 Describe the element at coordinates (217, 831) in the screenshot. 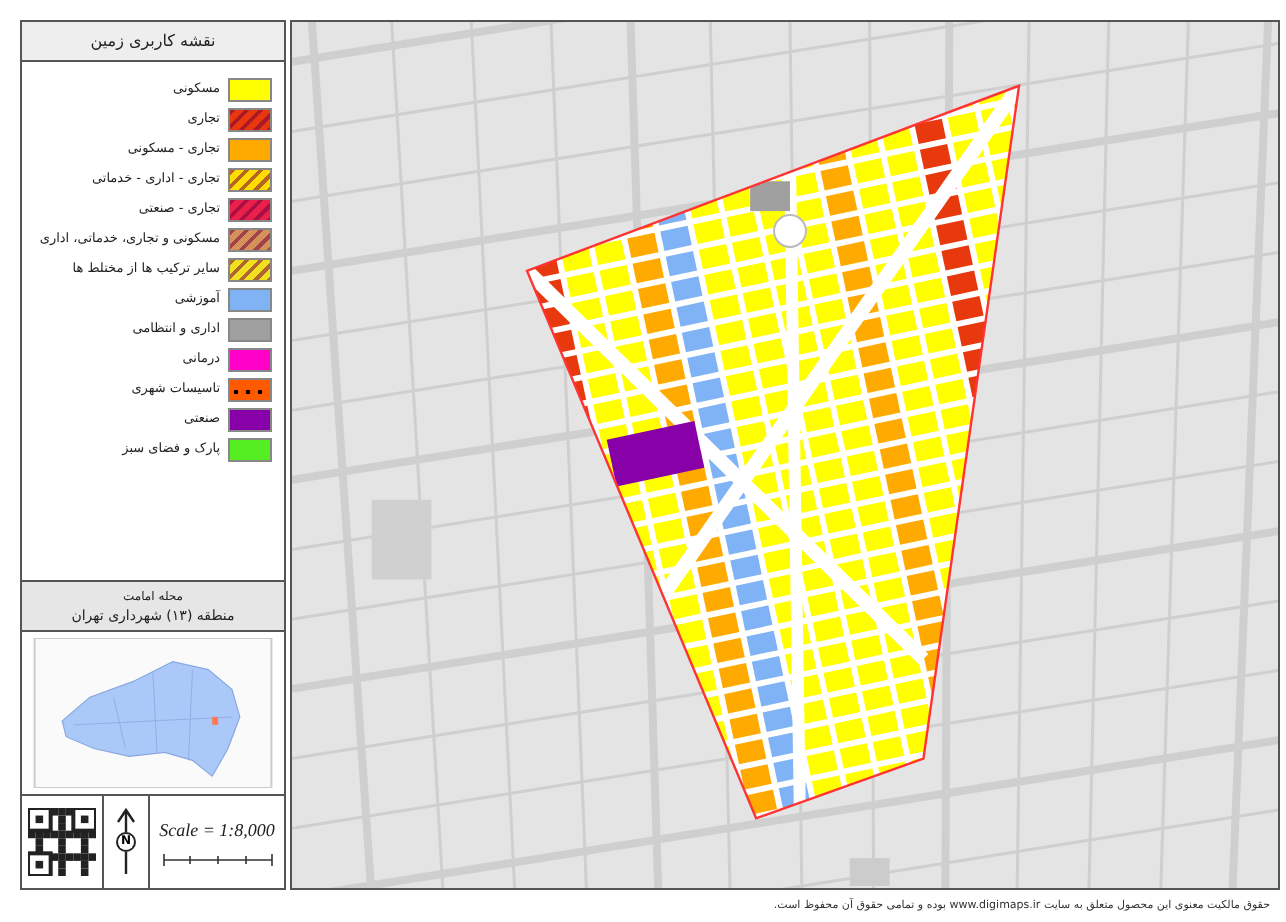

I see `scale-text: Scale = 1:8,000` at that location.